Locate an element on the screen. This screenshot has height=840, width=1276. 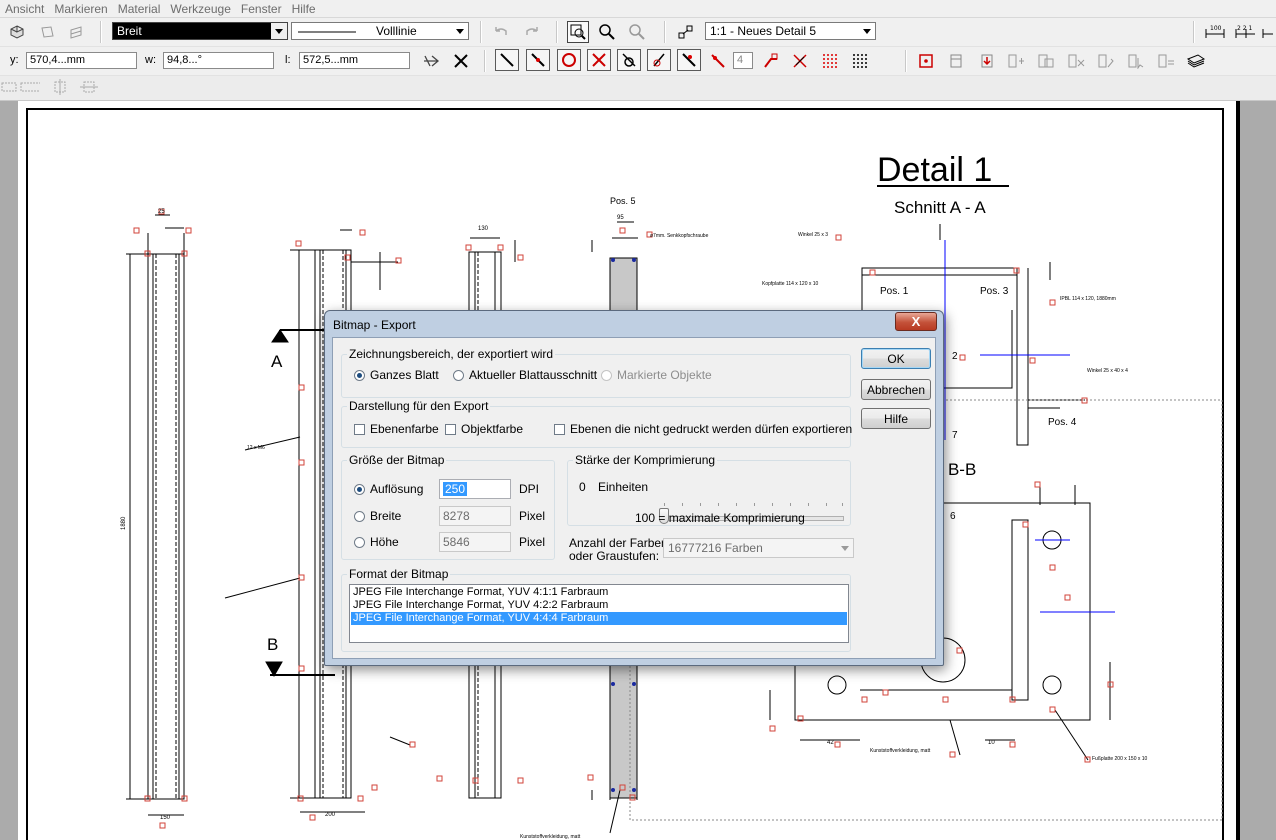
zoom-reset-icon is located at coordinates (637, 32).